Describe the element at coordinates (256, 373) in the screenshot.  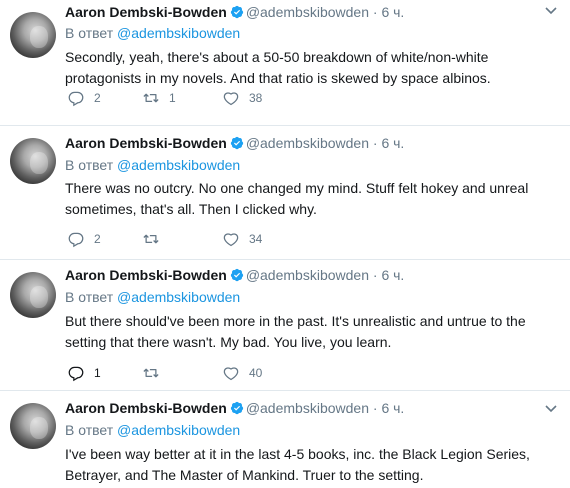
I see `like-count: 40` at that location.